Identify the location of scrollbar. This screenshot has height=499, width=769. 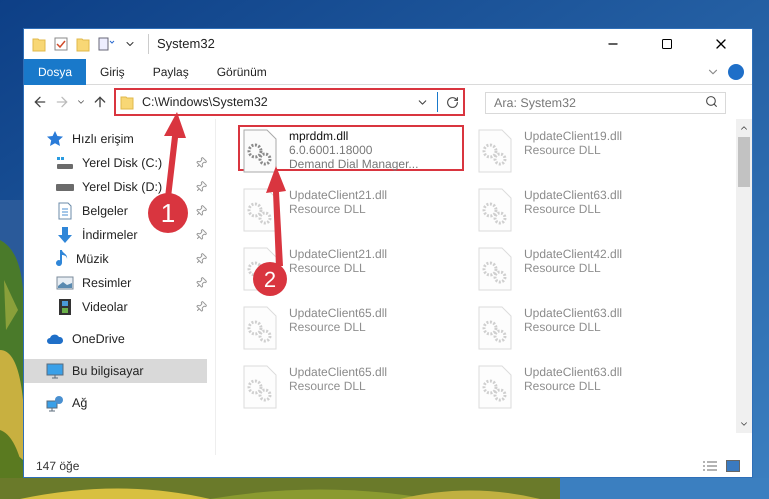
(744, 276).